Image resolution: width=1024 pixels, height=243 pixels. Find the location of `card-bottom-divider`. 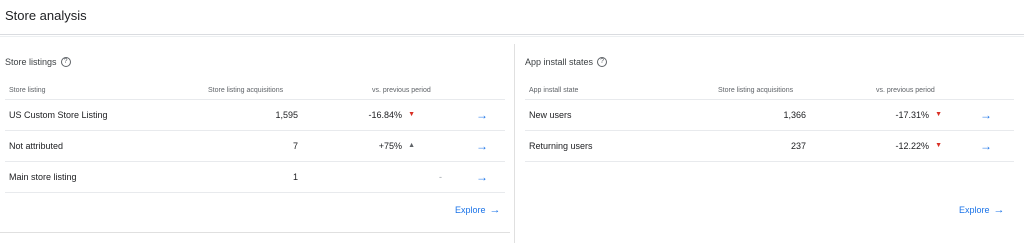

card-bottom-divider is located at coordinates (255, 232).